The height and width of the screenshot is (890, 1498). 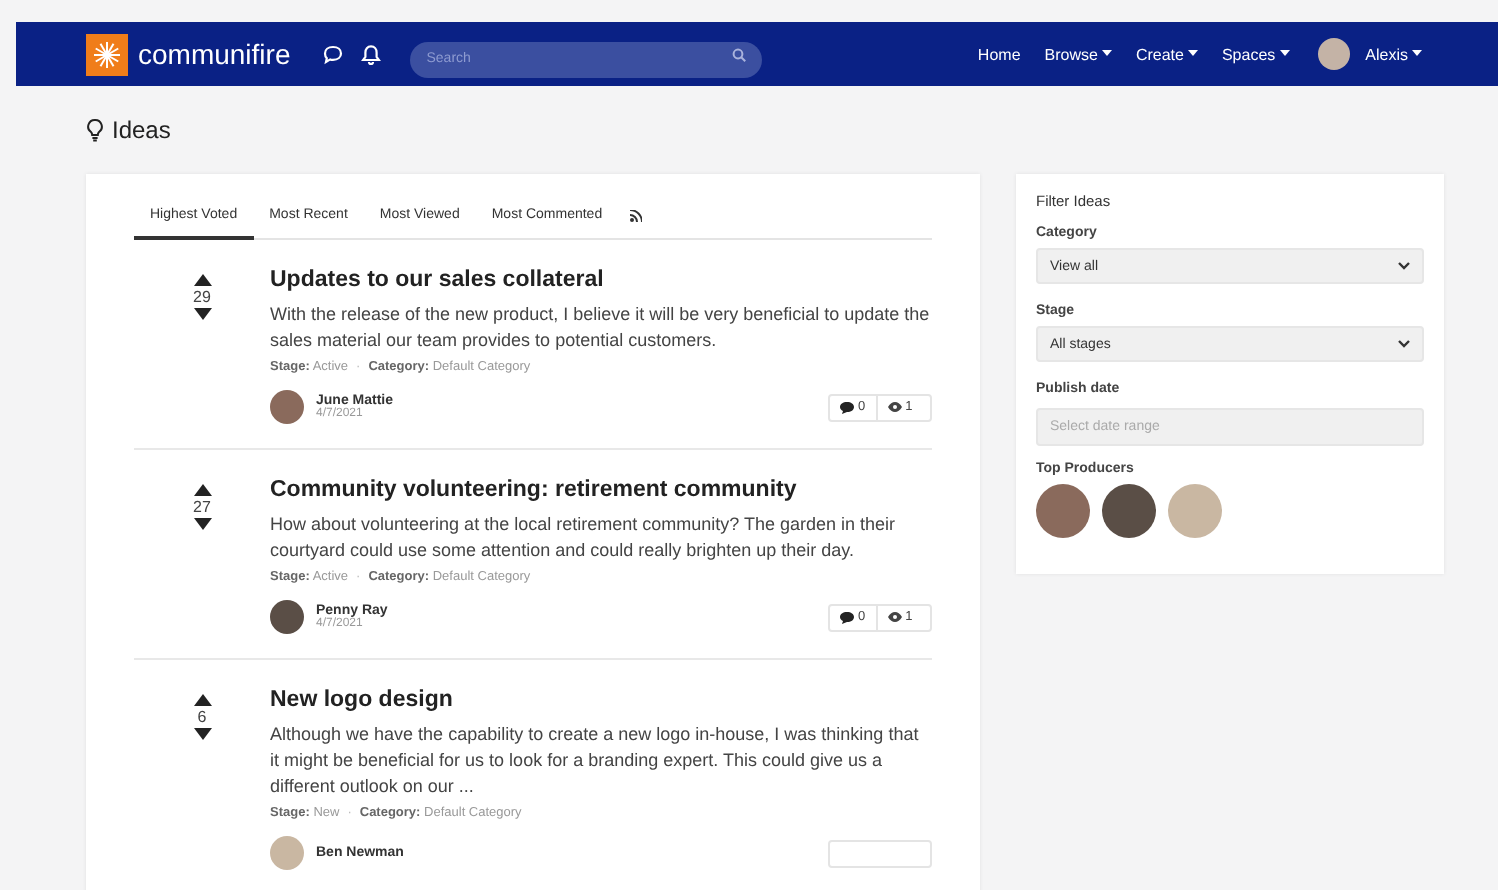 I want to click on idea-title: New logo design, so click(x=601, y=700).